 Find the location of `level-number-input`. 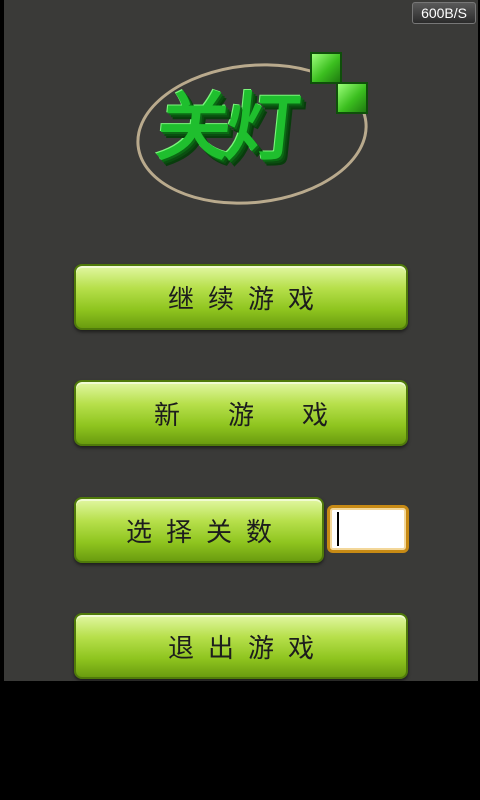

level-number-input is located at coordinates (368, 529).